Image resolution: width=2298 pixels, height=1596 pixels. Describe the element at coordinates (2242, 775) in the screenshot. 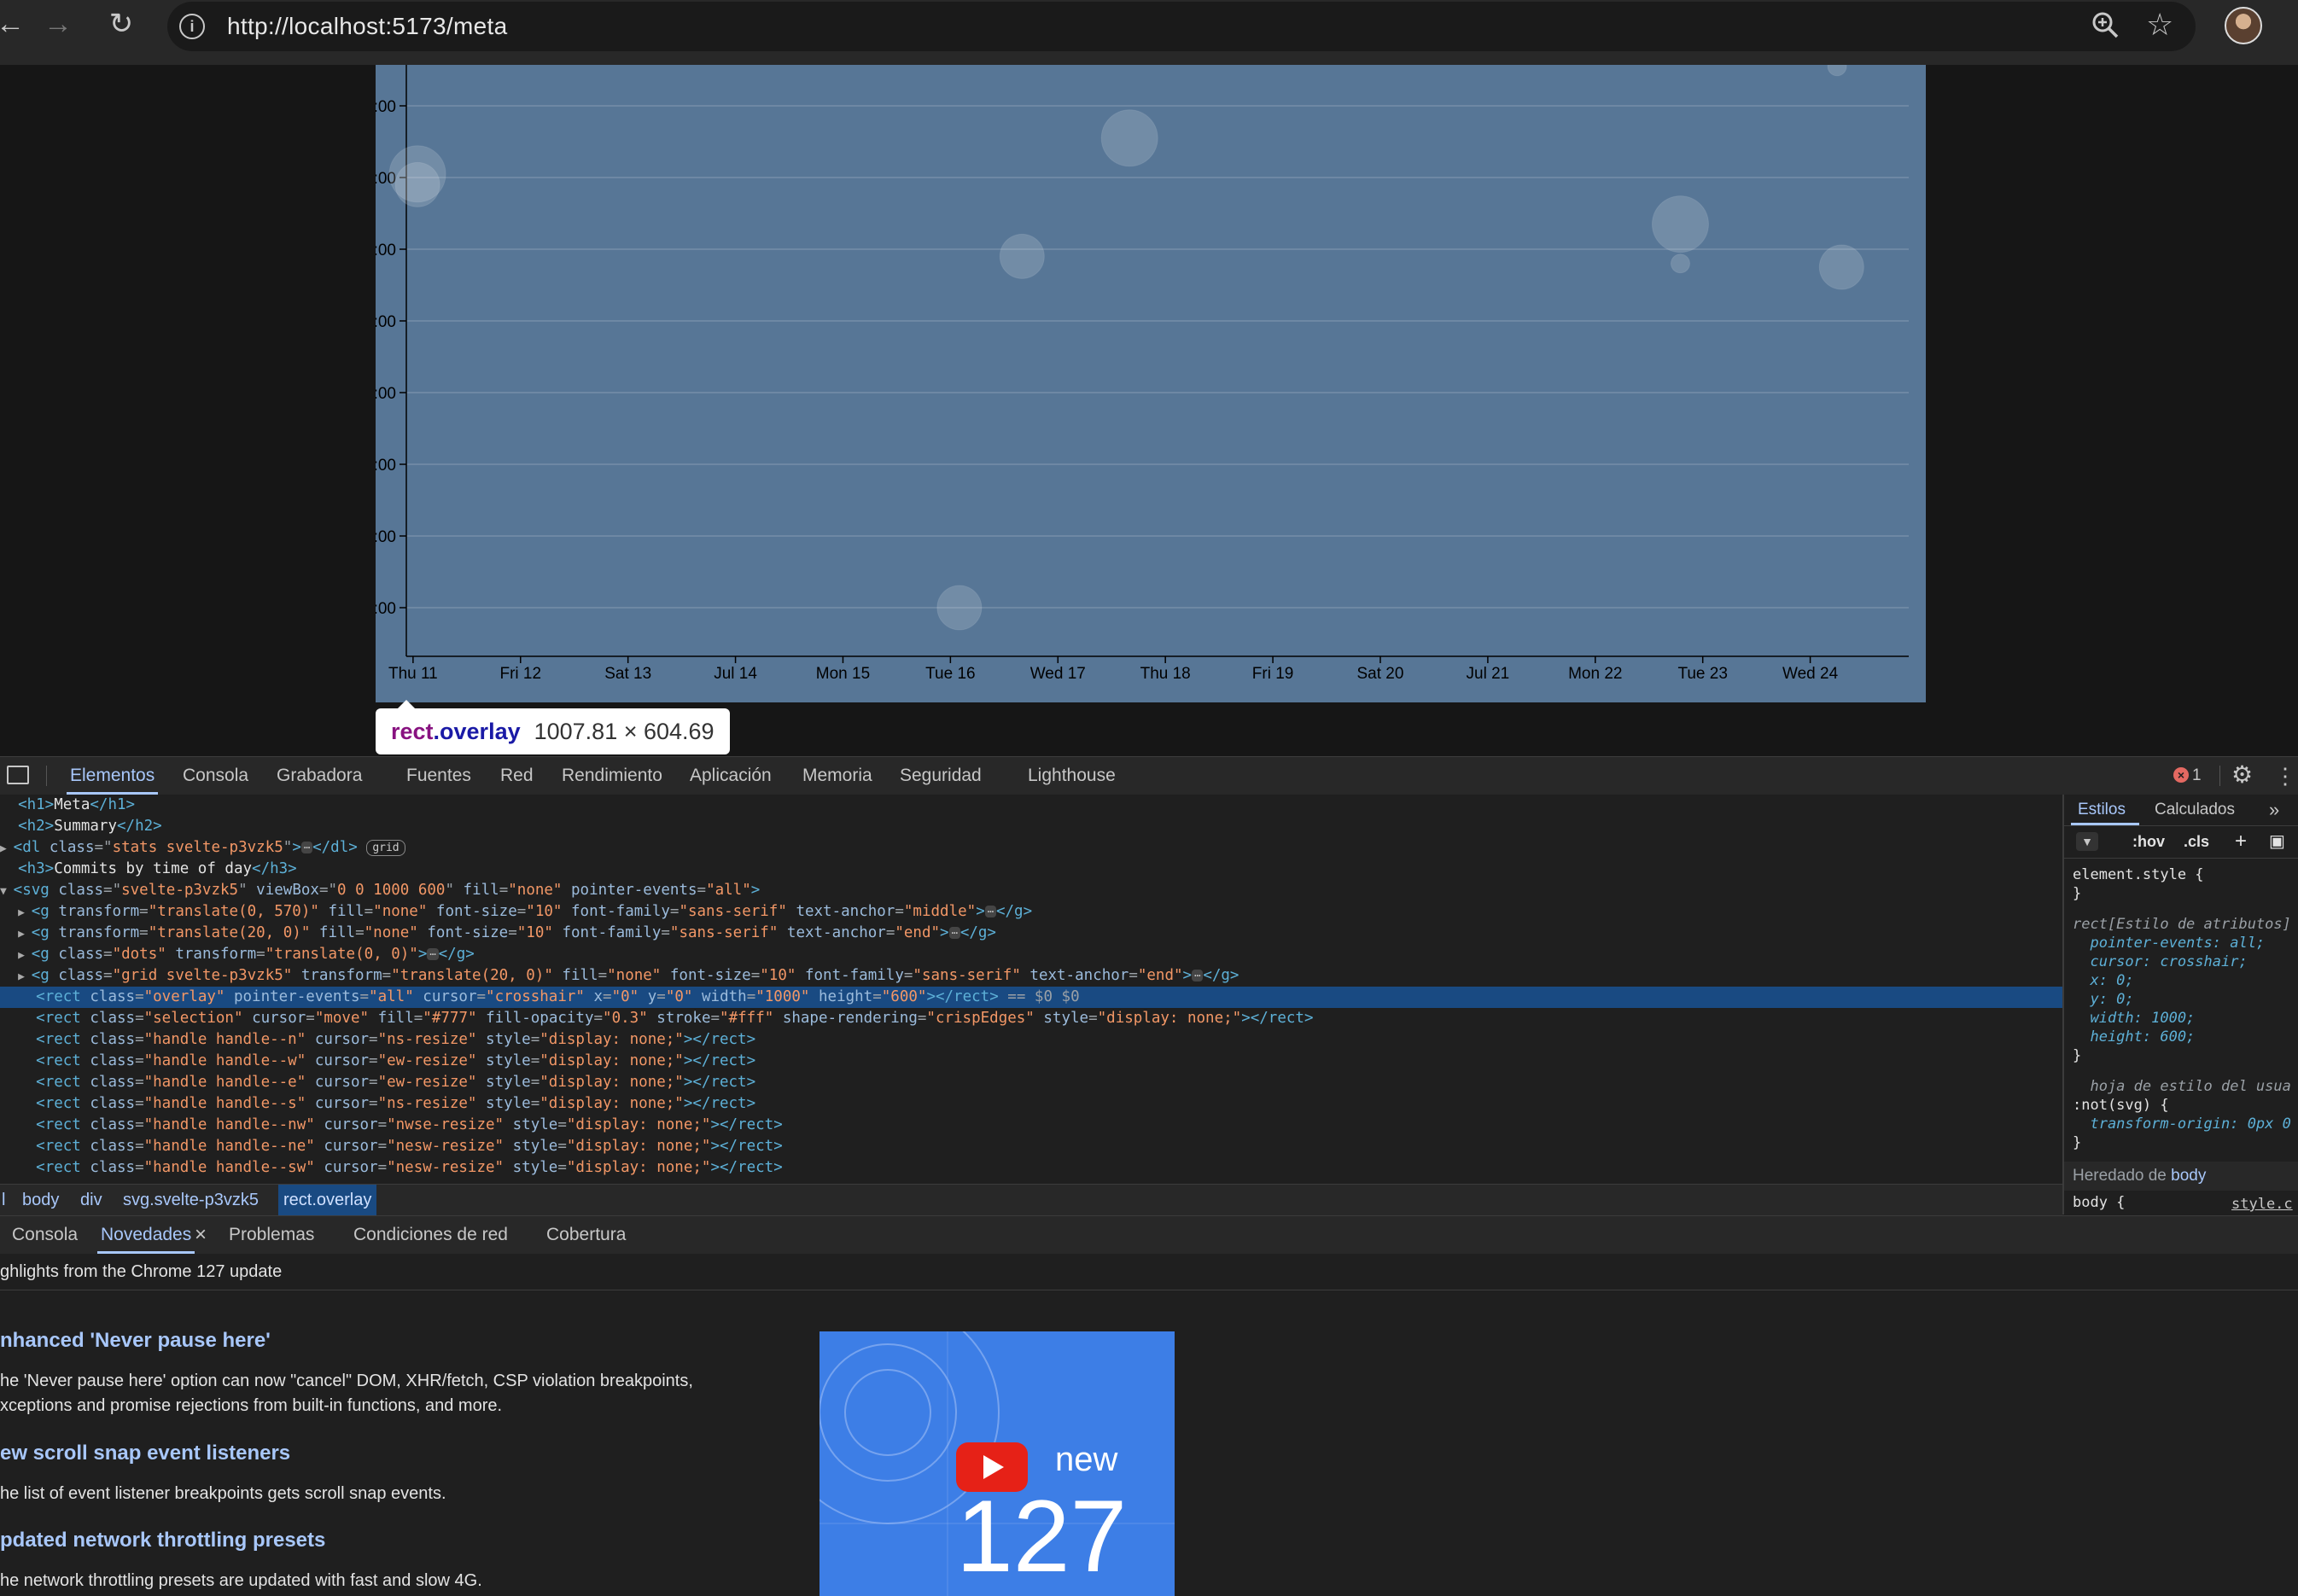

I see `settings-gear-icon: ⚙` at that location.